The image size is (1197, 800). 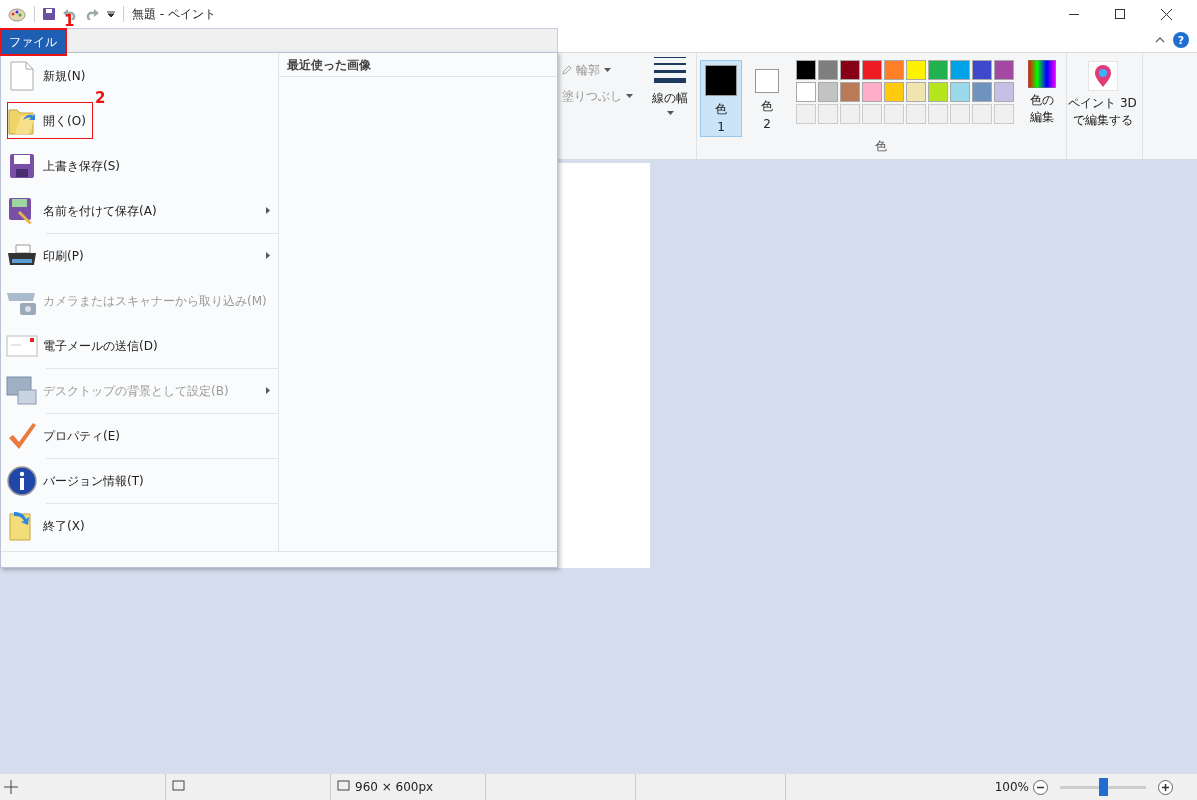 I want to click on menu-item: 名前を付けて保存(A), so click(x=139, y=210).